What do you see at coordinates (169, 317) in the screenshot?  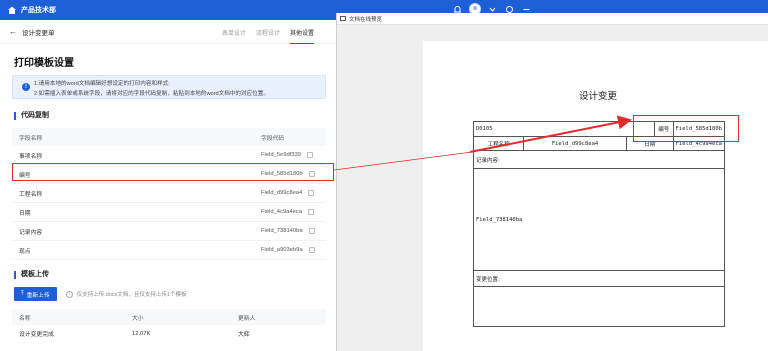 I see `file-table-header: 名称 大小 更新人` at bounding box center [169, 317].